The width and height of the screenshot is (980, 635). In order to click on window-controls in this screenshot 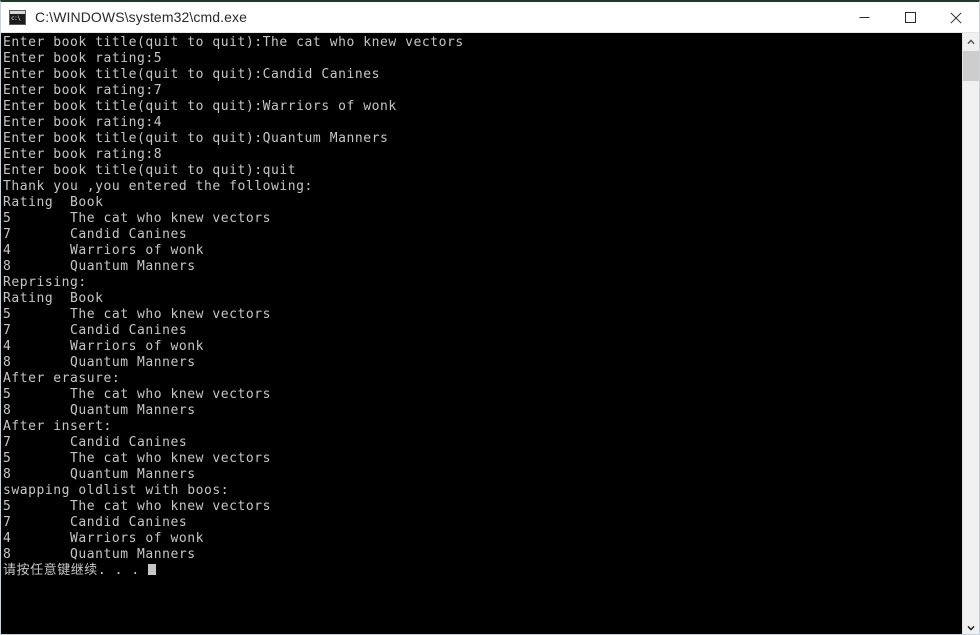, I will do `click(910, 17)`.